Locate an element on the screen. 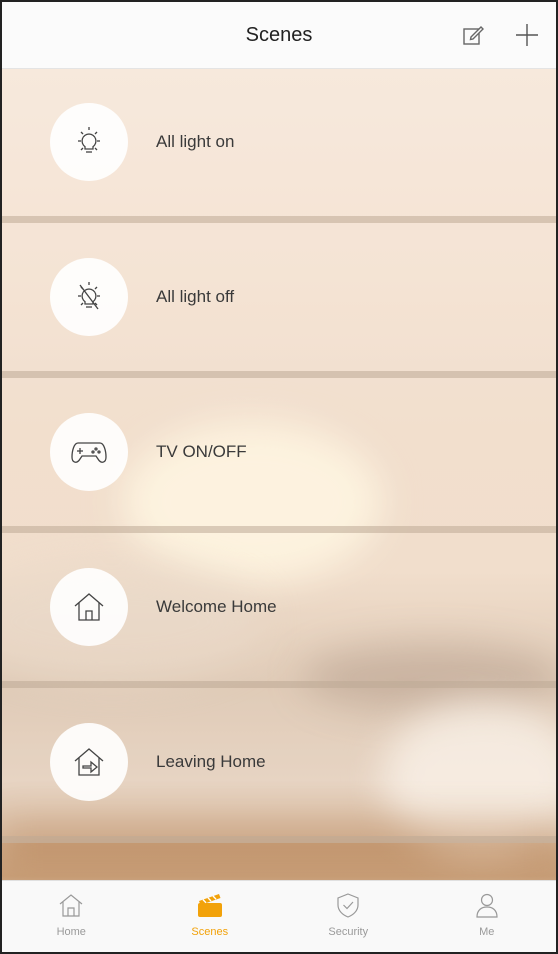 Image resolution: width=558 pixels, height=954 pixels. shield-icon is located at coordinates (348, 907).